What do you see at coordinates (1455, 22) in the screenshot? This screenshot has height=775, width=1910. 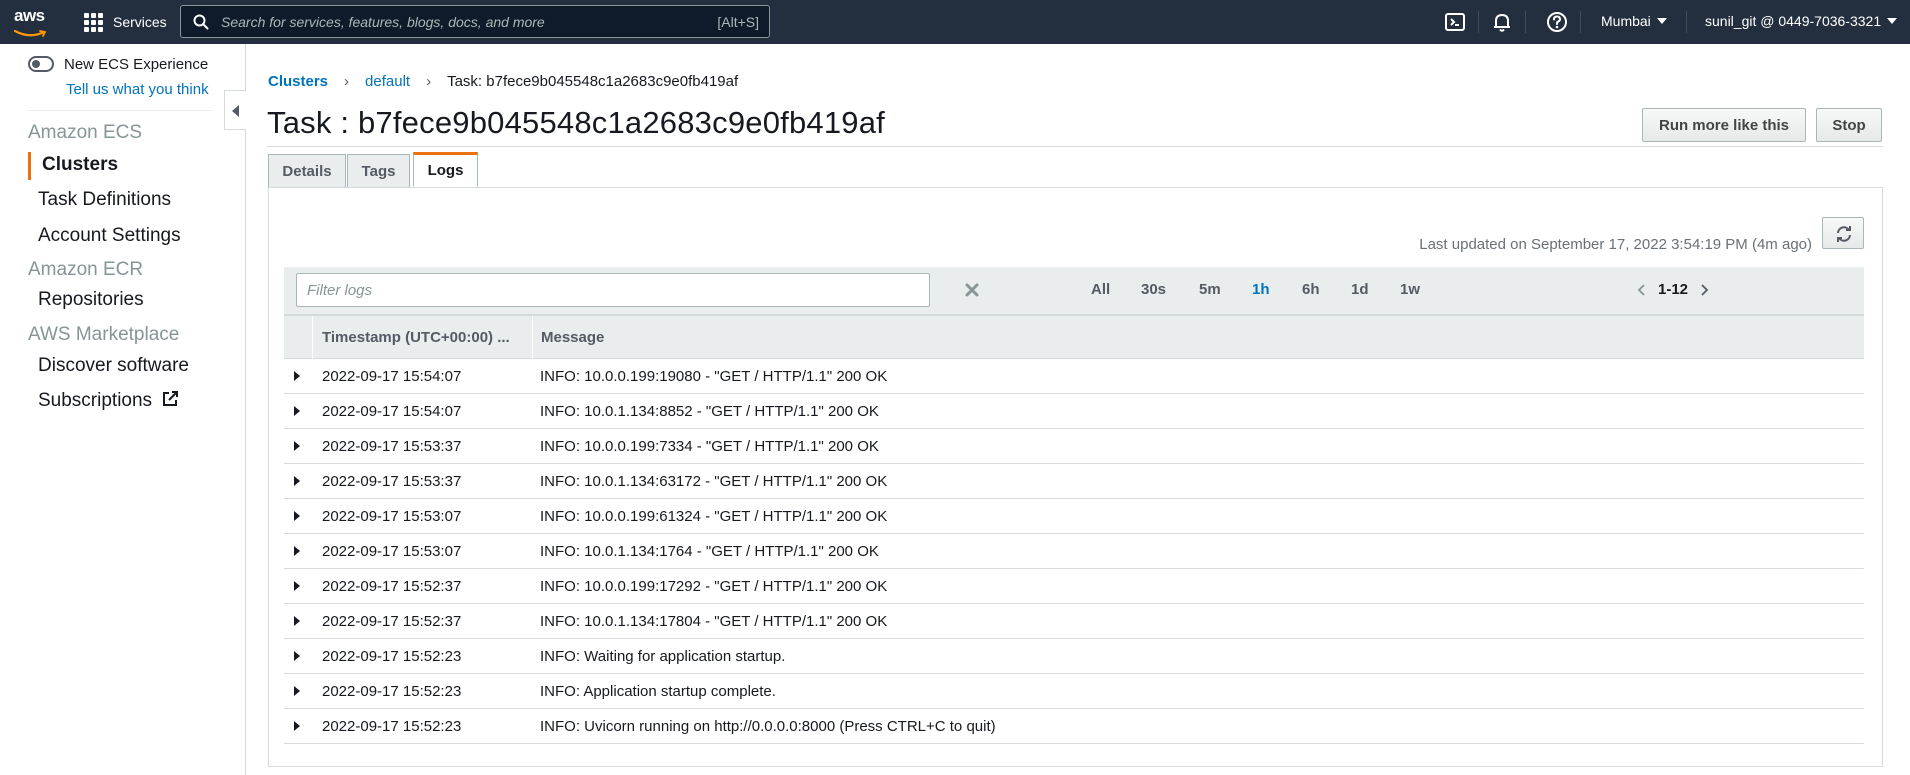 I see `cloudshell-icon` at bounding box center [1455, 22].